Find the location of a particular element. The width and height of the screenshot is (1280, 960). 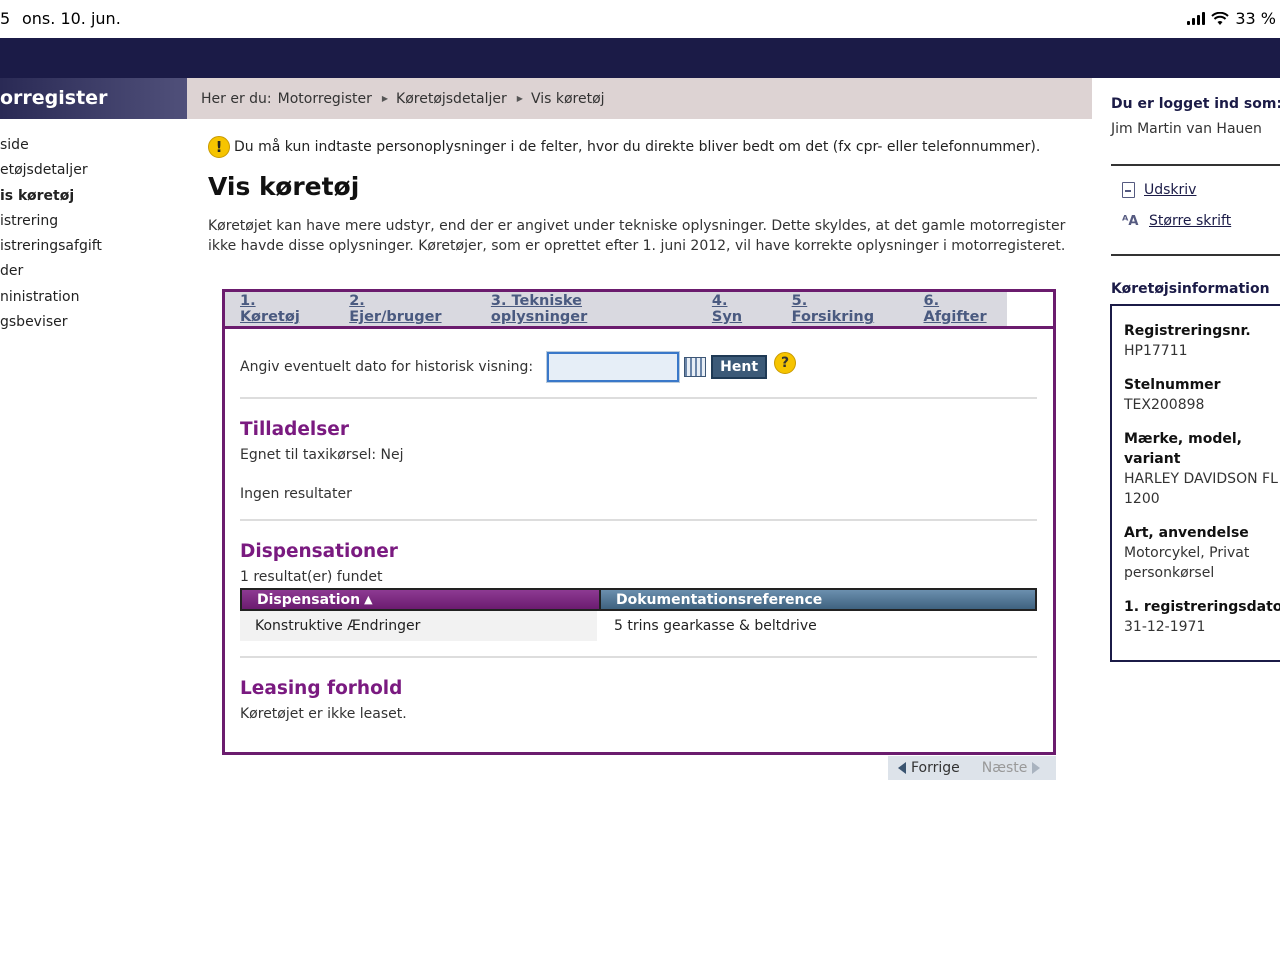

arrow-left-icon is located at coordinates (902, 768).